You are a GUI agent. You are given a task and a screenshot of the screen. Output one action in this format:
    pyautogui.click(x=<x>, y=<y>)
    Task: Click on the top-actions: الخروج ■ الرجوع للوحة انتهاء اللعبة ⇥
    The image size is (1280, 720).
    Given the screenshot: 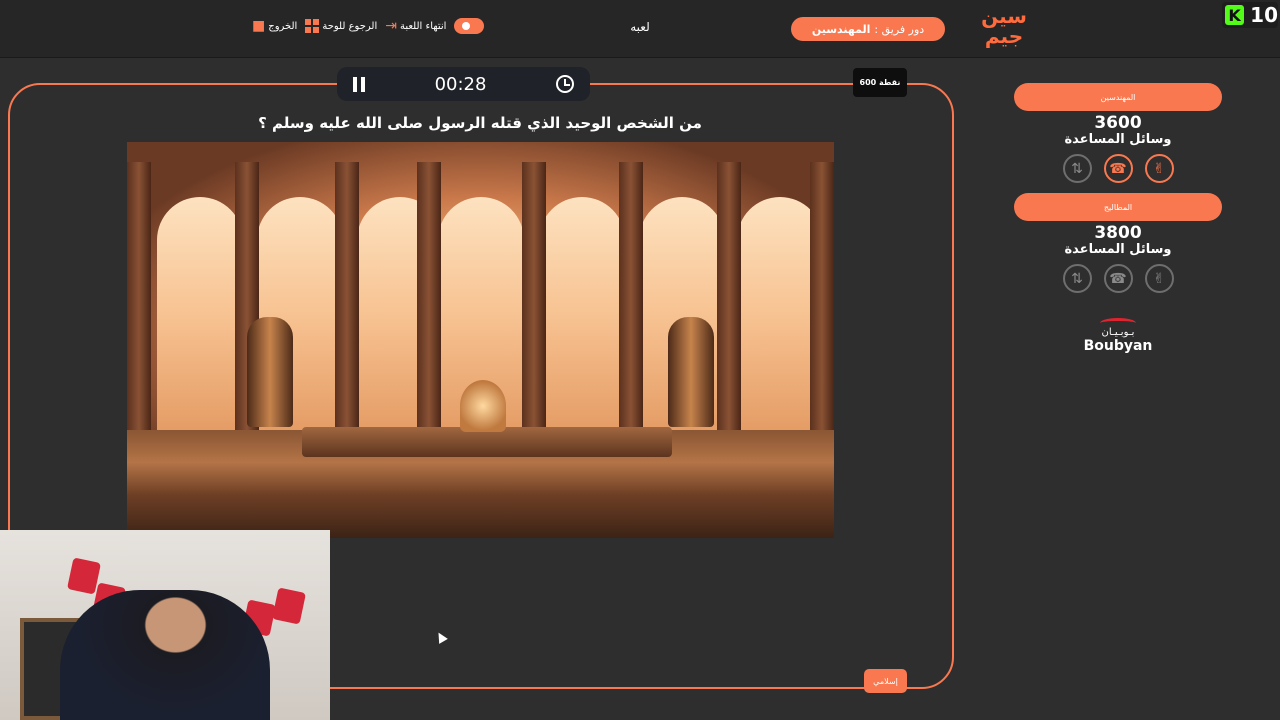 What is the action you would take?
    pyautogui.click(x=368, y=26)
    